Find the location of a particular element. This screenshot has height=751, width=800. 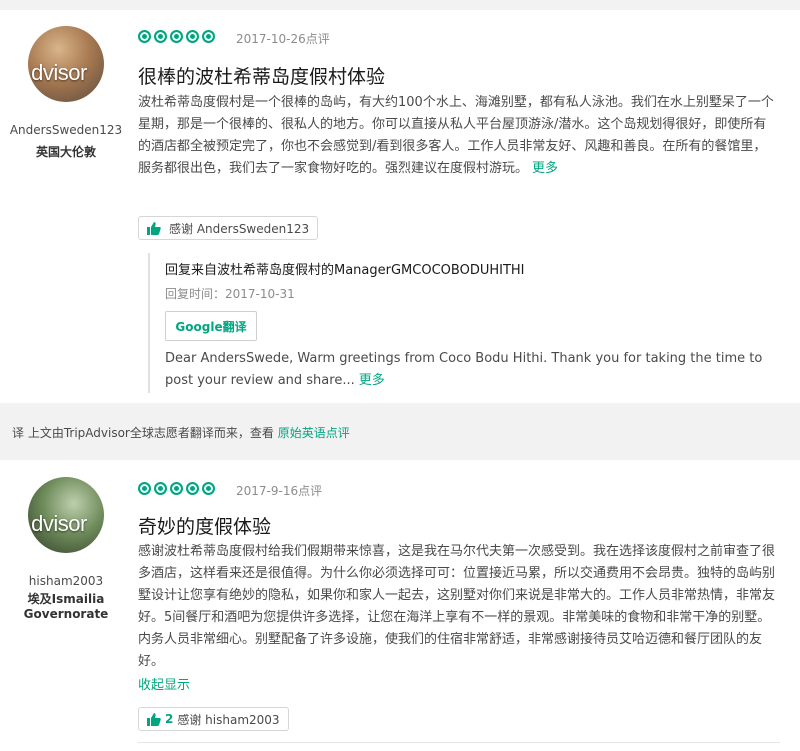

top-strip is located at coordinates (400, 5).